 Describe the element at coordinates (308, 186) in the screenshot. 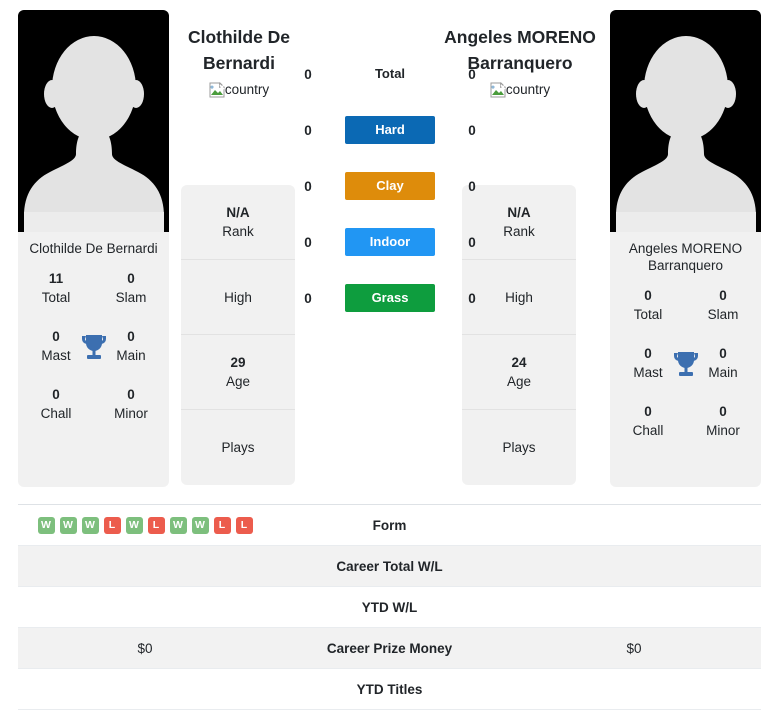

I see `surface-clay-left-count: 0` at that location.